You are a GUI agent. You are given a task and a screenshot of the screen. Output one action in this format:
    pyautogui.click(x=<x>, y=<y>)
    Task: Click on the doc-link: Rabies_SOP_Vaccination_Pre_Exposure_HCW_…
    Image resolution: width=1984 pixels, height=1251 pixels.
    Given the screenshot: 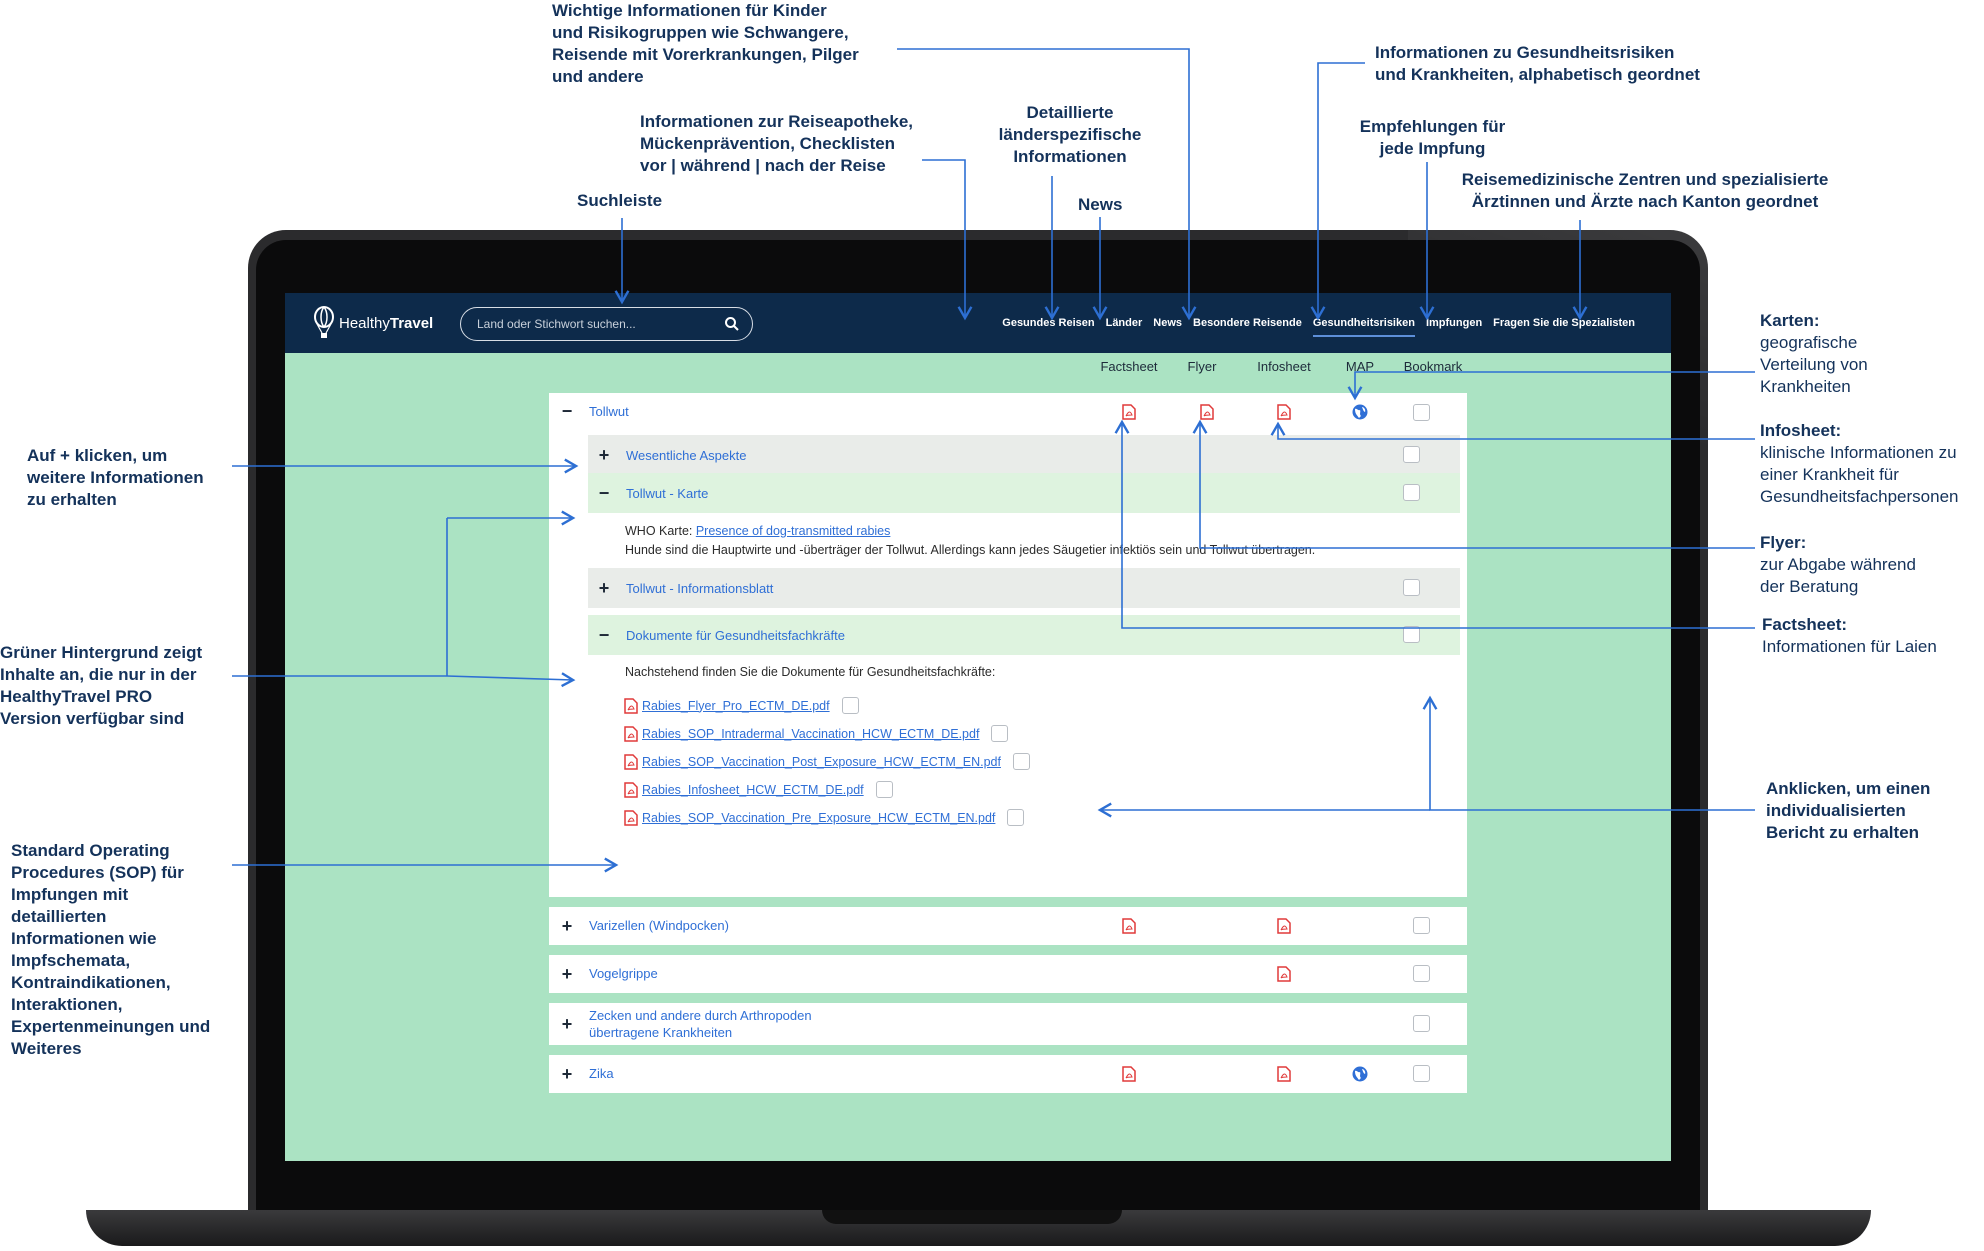 What is the action you would take?
    pyautogui.click(x=818, y=818)
    